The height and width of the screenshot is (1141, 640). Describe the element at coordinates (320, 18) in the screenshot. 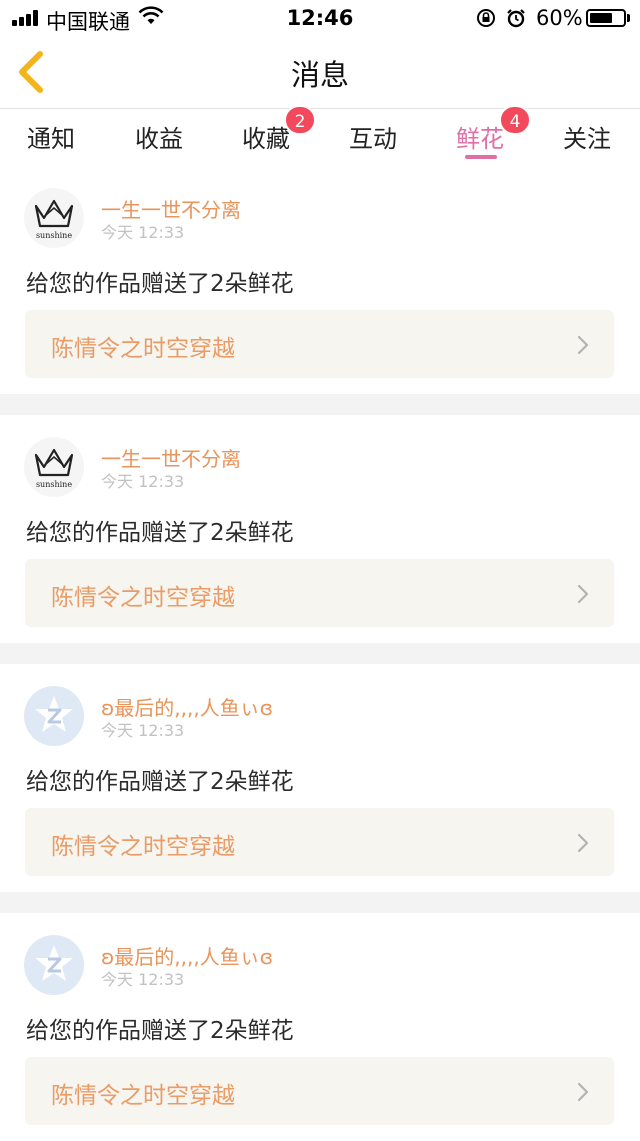

I see `status-bar: 中国联通 12:46 60%` at that location.